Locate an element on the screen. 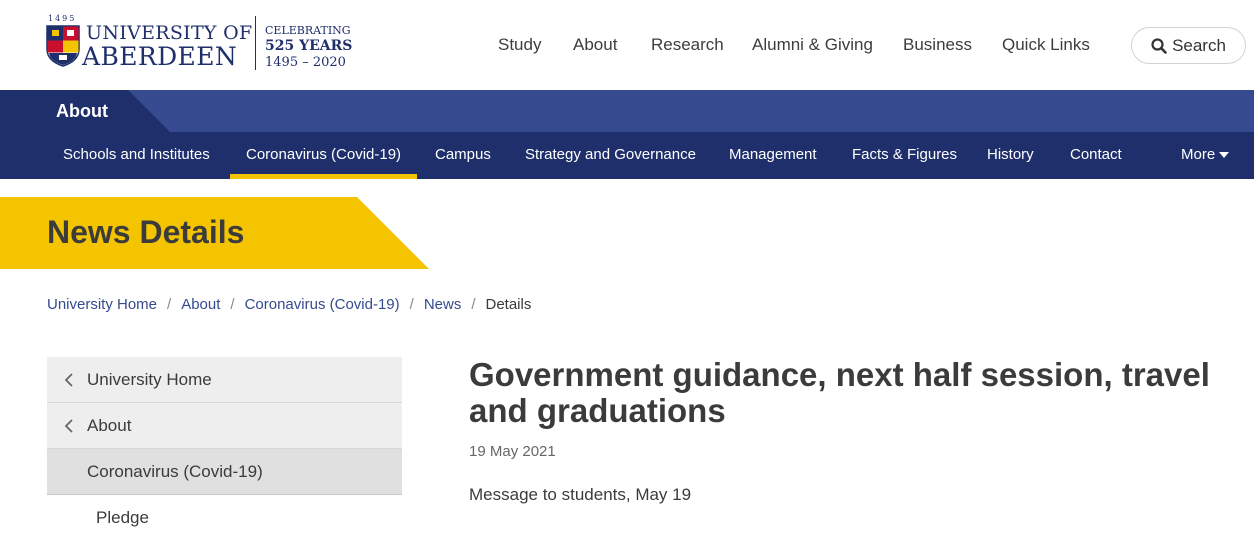 The width and height of the screenshot is (1254, 534). sidebar-item-coronavirus: Coronavirus (Covid-19) is located at coordinates (224, 472).